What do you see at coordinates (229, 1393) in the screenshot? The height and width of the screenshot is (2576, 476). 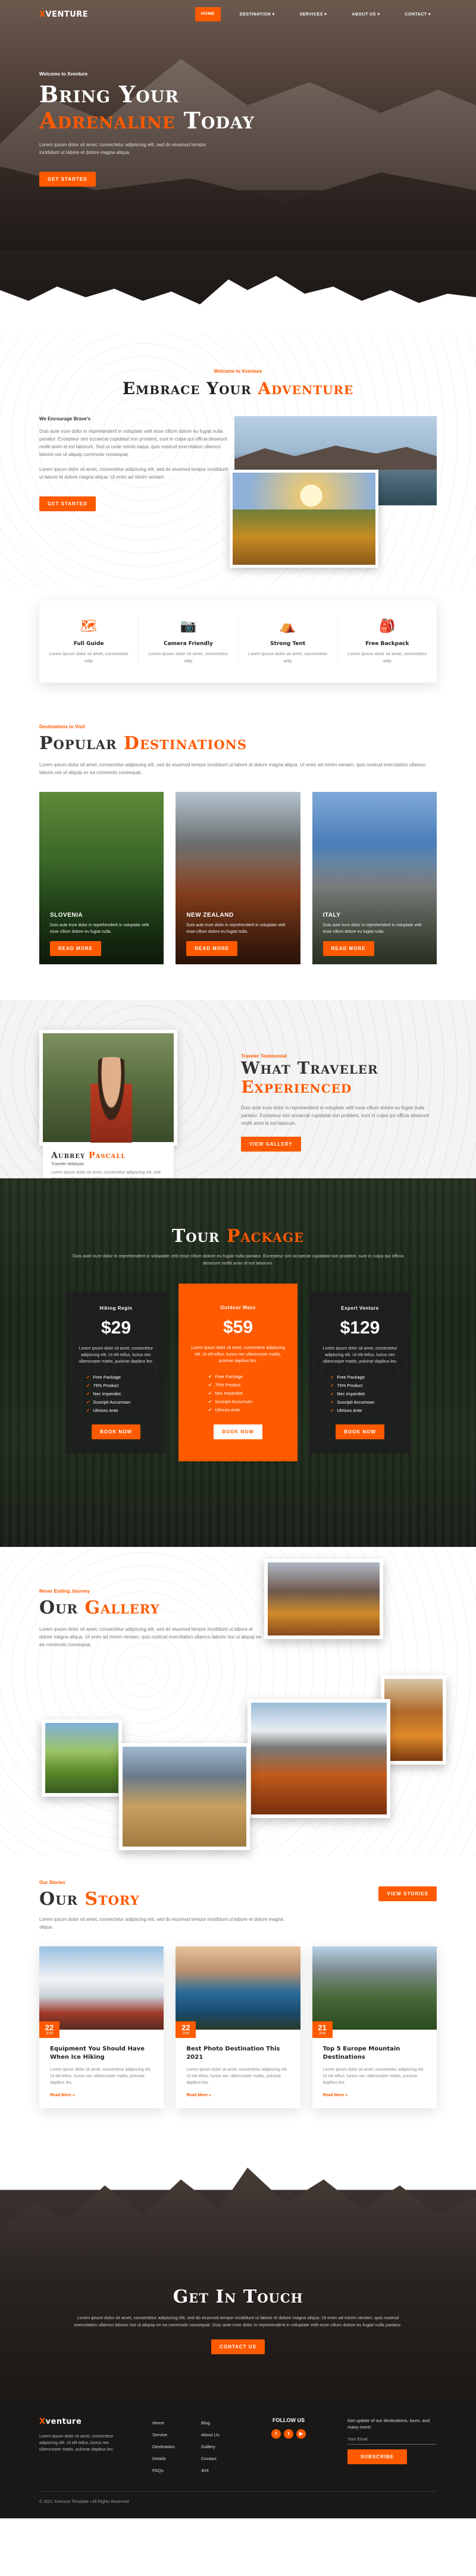 I see `plan-feature-text: Nec Imperdiet` at bounding box center [229, 1393].